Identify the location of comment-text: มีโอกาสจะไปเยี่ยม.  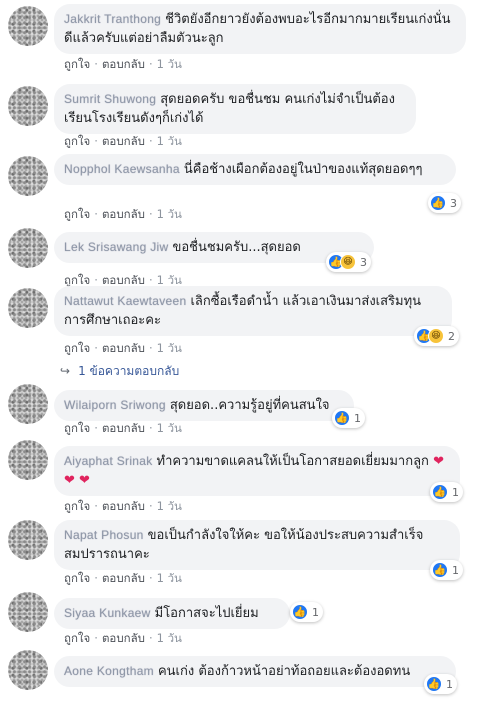
(206, 613).